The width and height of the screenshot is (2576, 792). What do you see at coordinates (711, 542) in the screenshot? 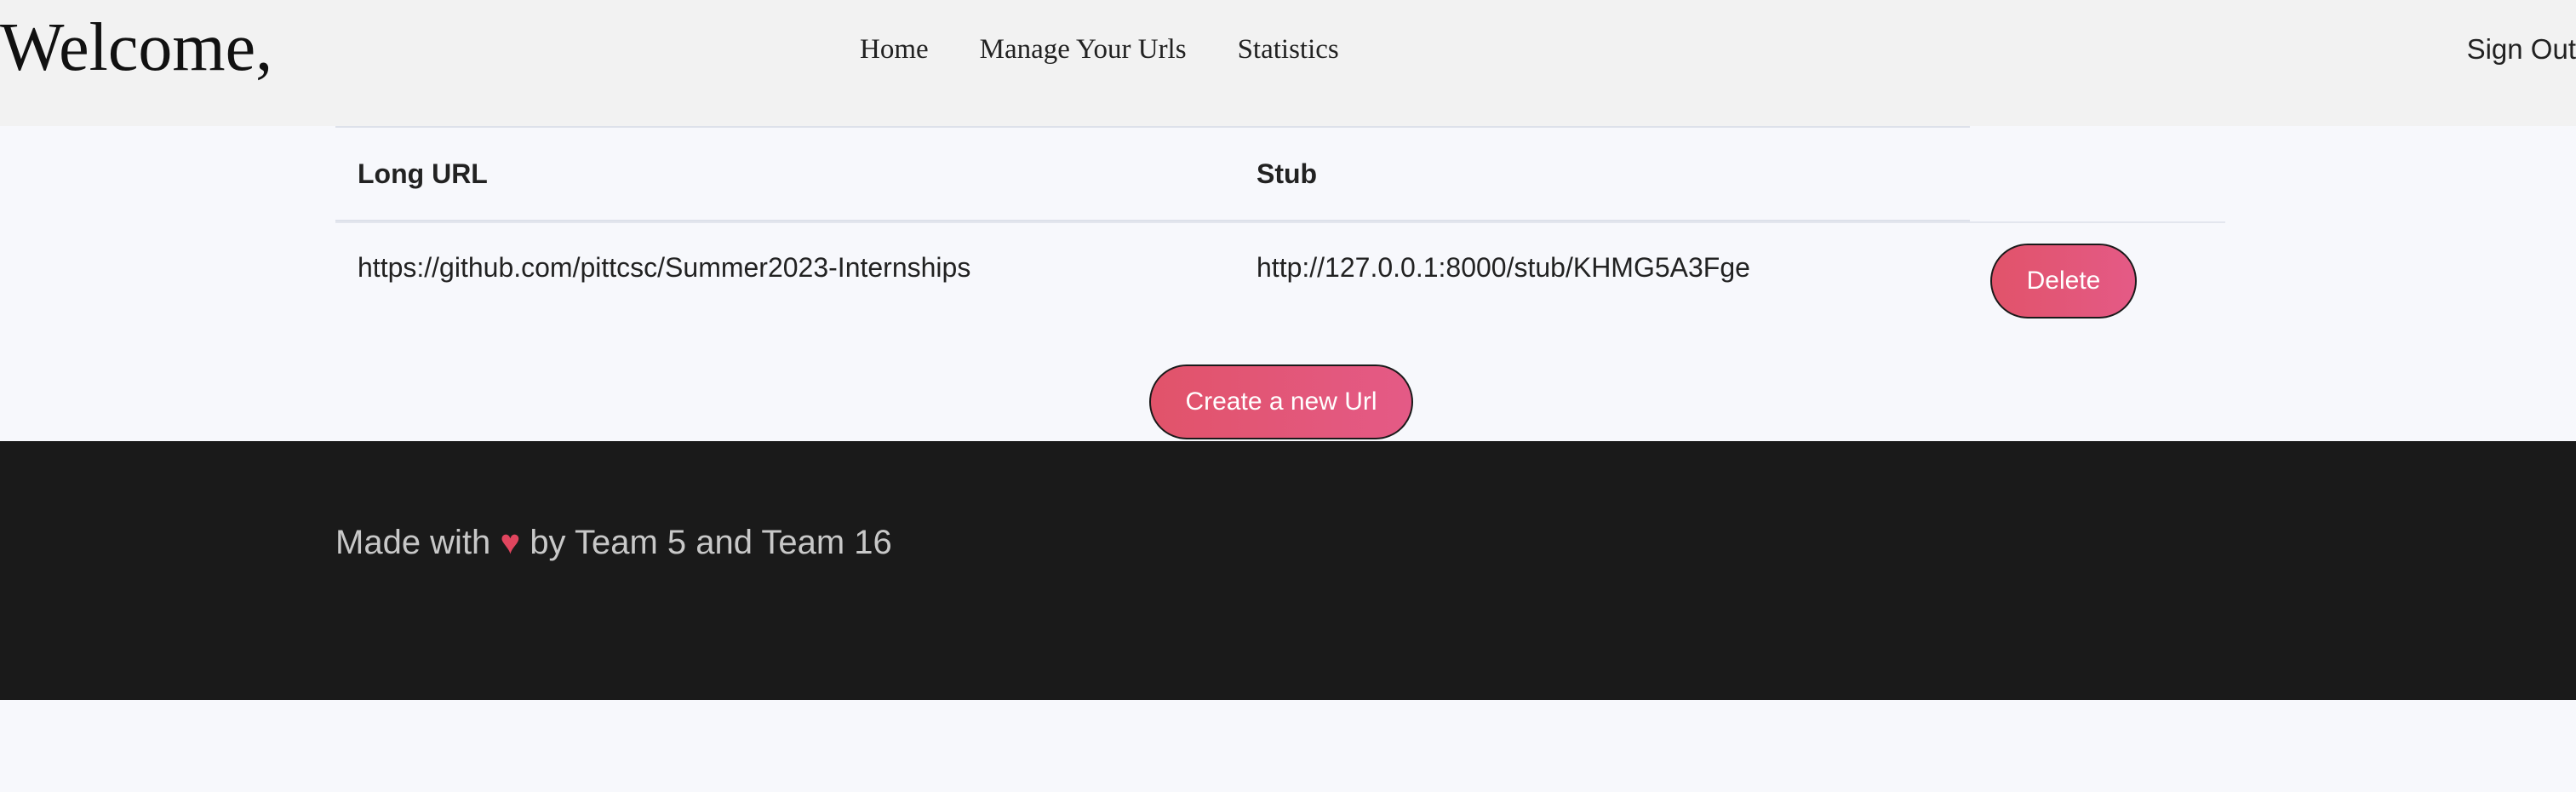
I see `footer-text-after: by Team 5 and Team 16` at bounding box center [711, 542].